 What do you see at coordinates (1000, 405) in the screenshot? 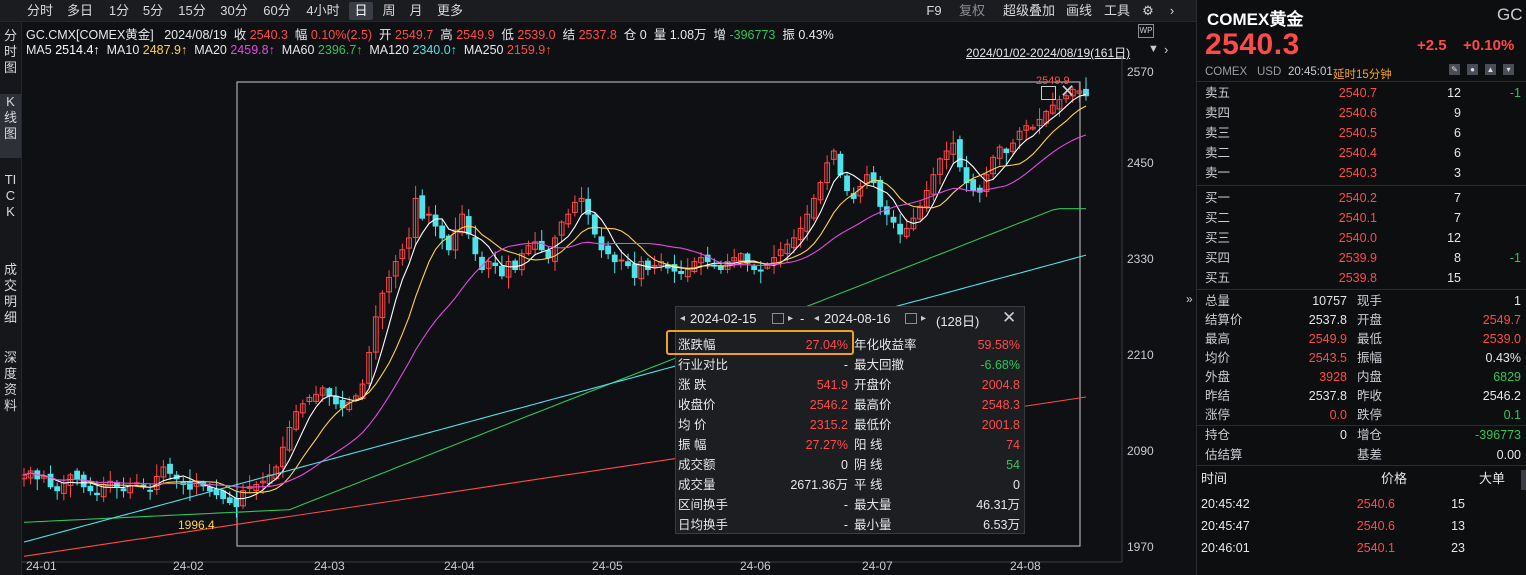
I see `popup-value: 2548.3` at bounding box center [1000, 405].